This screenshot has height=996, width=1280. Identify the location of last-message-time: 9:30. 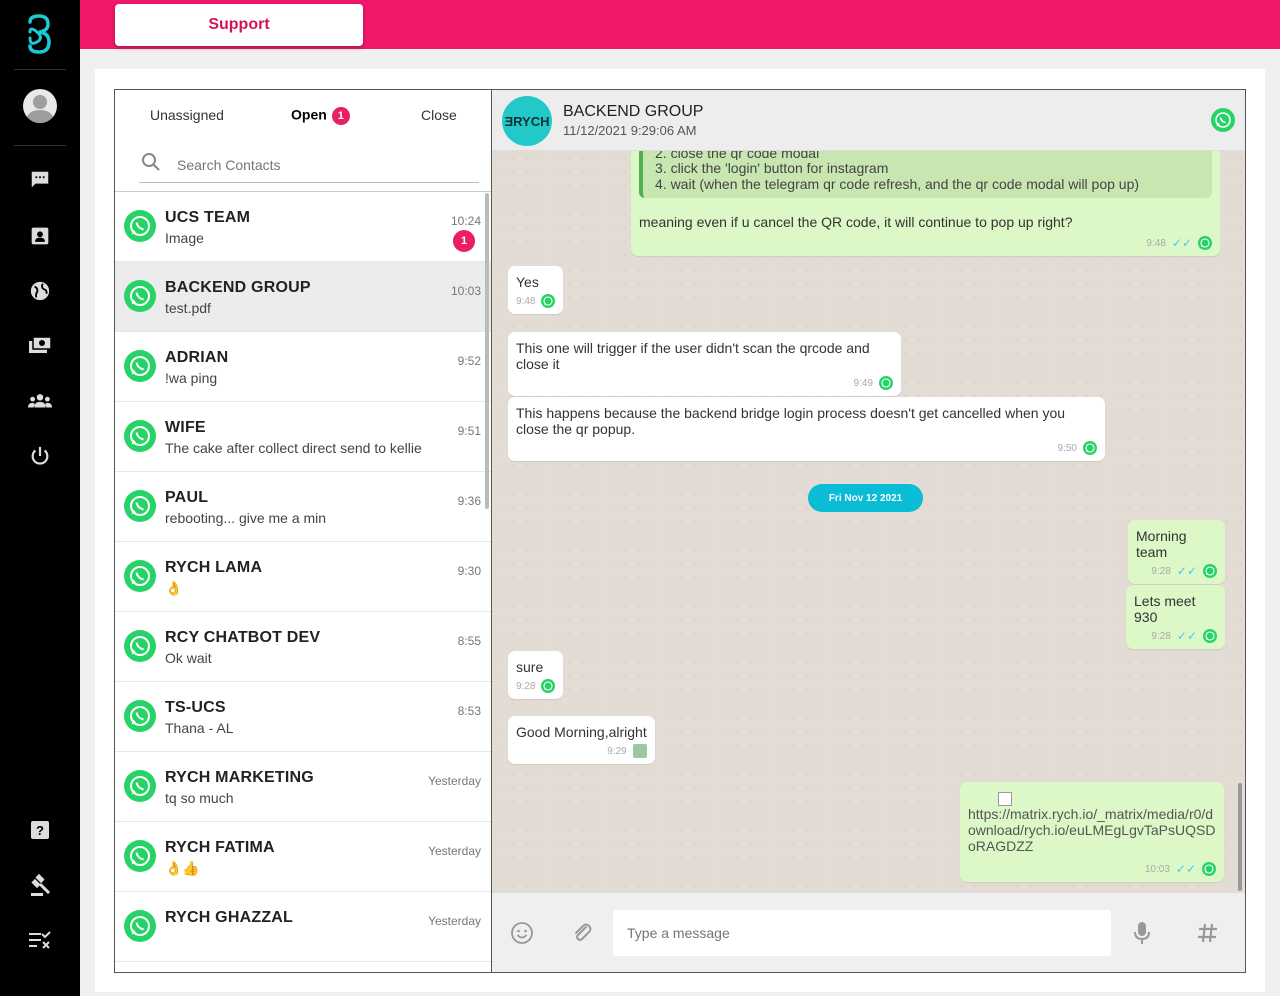
(469, 571).